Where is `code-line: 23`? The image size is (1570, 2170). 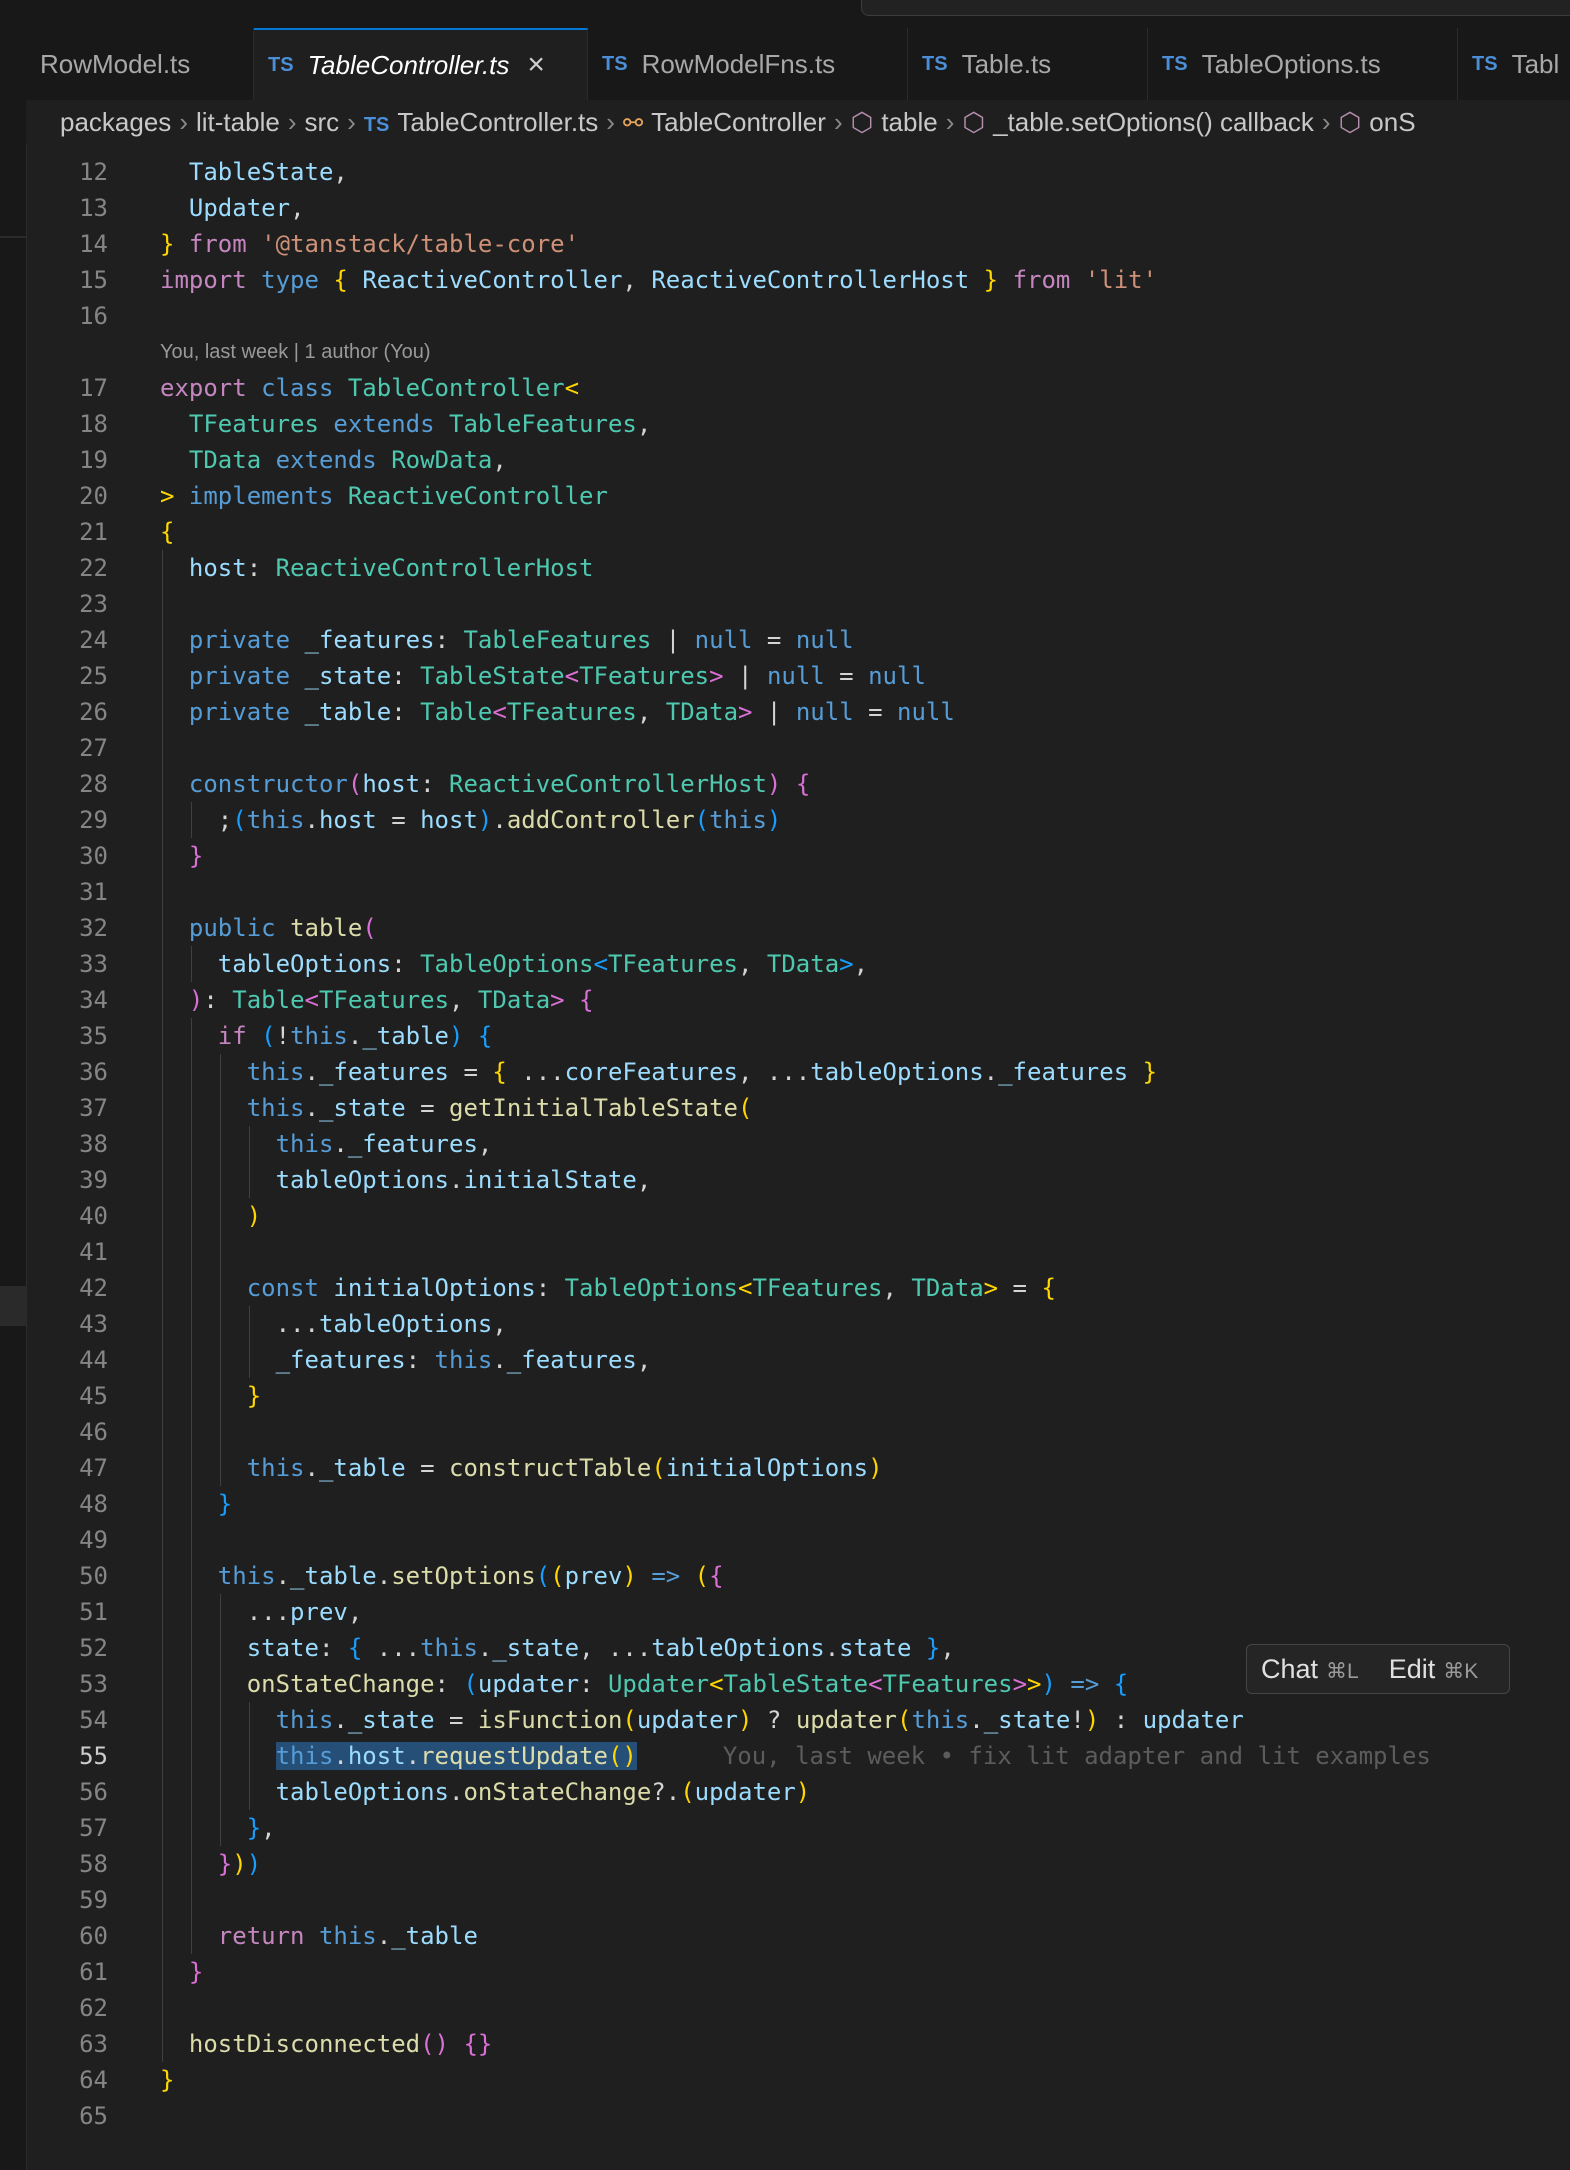 code-line: 23 is located at coordinates (798, 604).